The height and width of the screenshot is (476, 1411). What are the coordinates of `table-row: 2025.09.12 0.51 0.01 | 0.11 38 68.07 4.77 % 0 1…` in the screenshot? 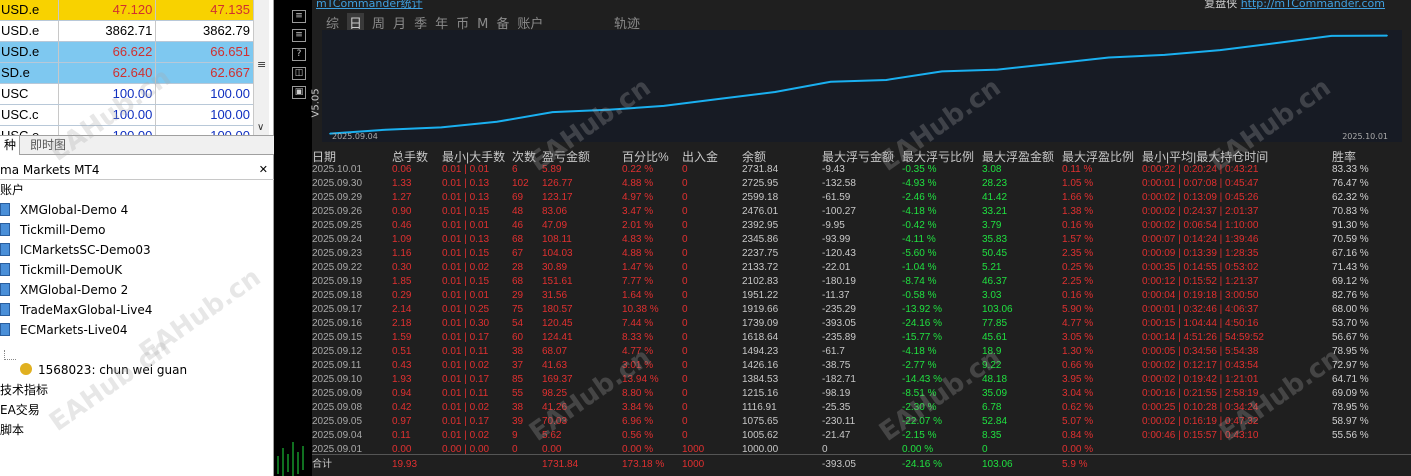 It's located at (861, 351).